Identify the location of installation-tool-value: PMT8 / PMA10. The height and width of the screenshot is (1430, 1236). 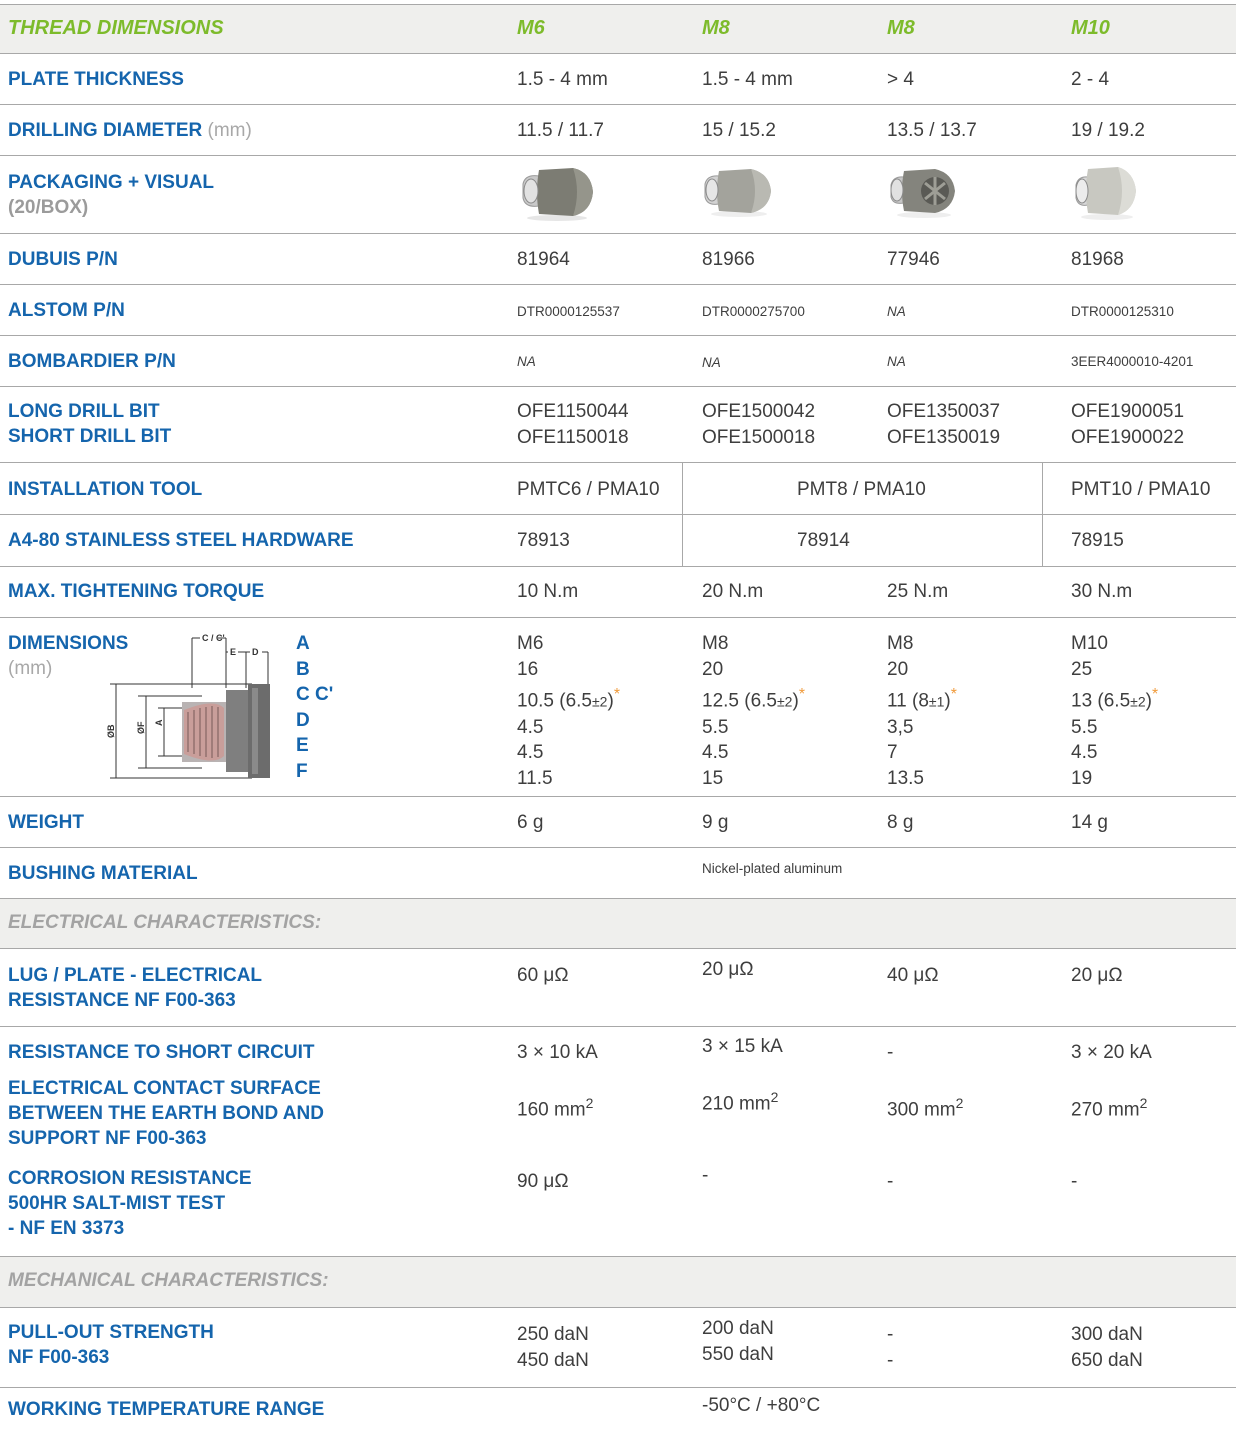
(861, 489).